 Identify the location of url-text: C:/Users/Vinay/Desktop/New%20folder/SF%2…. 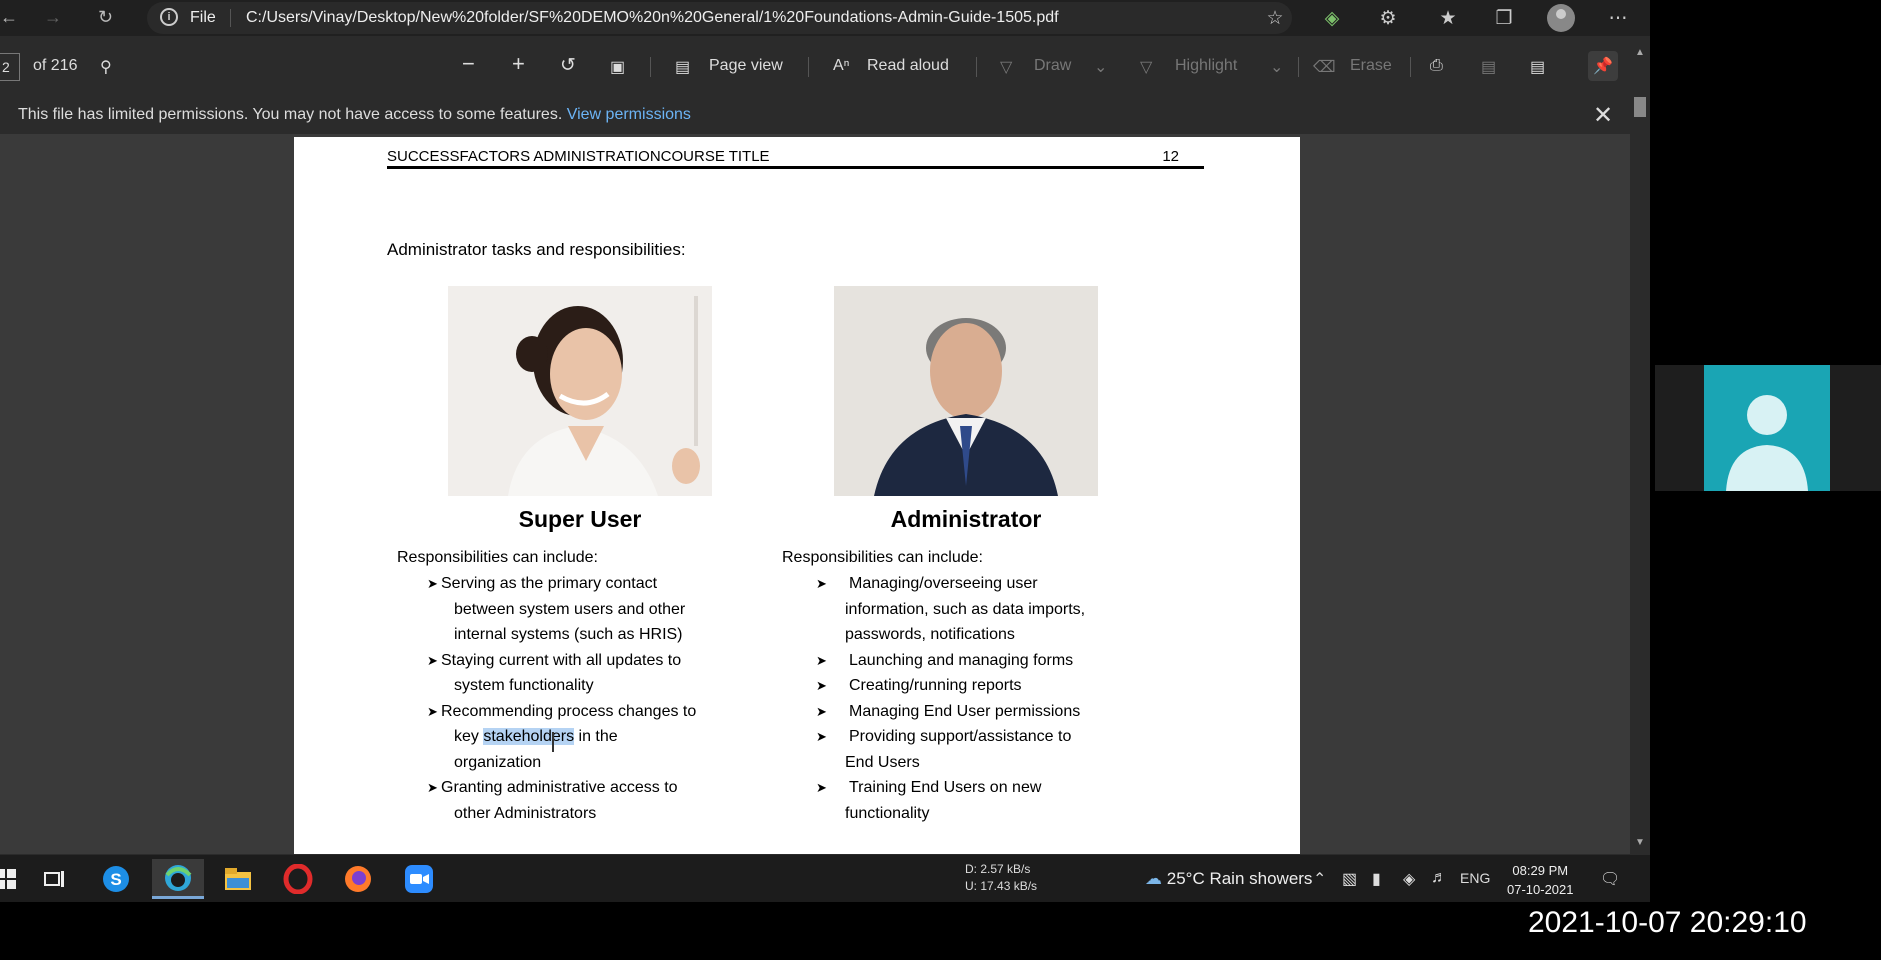
(652, 18).